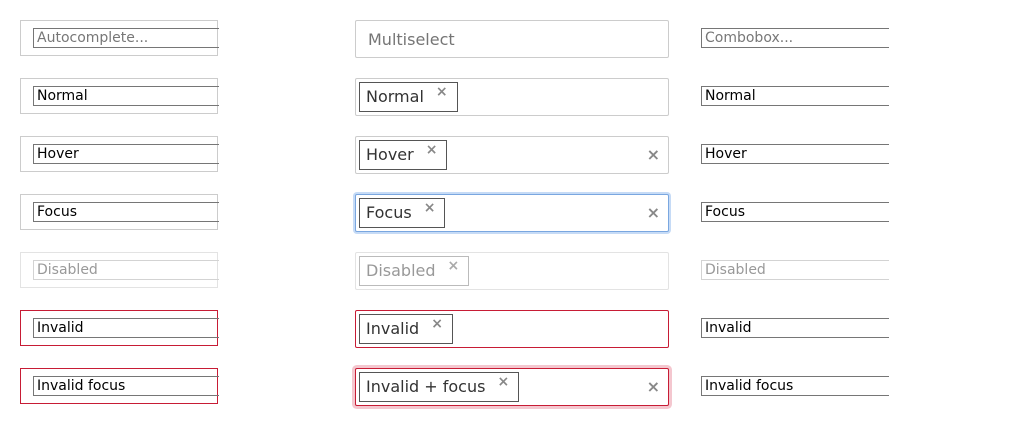 The height and width of the screenshot is (426, 1024). What do you see at coordinates (795, 270) in the screenshot?
I see `combobox-input-disabled: Disabled` at bounding box center [795, 270].